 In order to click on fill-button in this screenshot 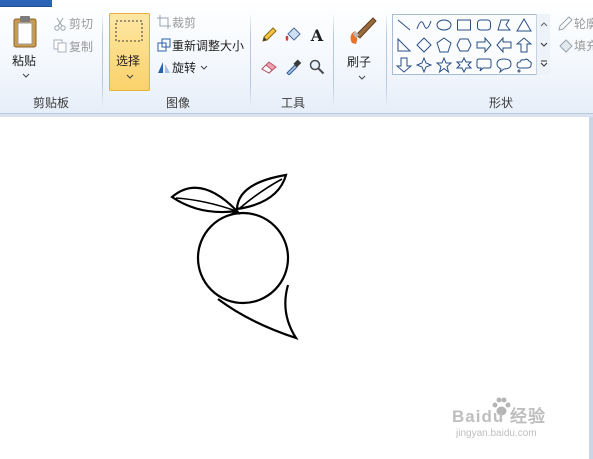, I will do `click(565, 46)`.